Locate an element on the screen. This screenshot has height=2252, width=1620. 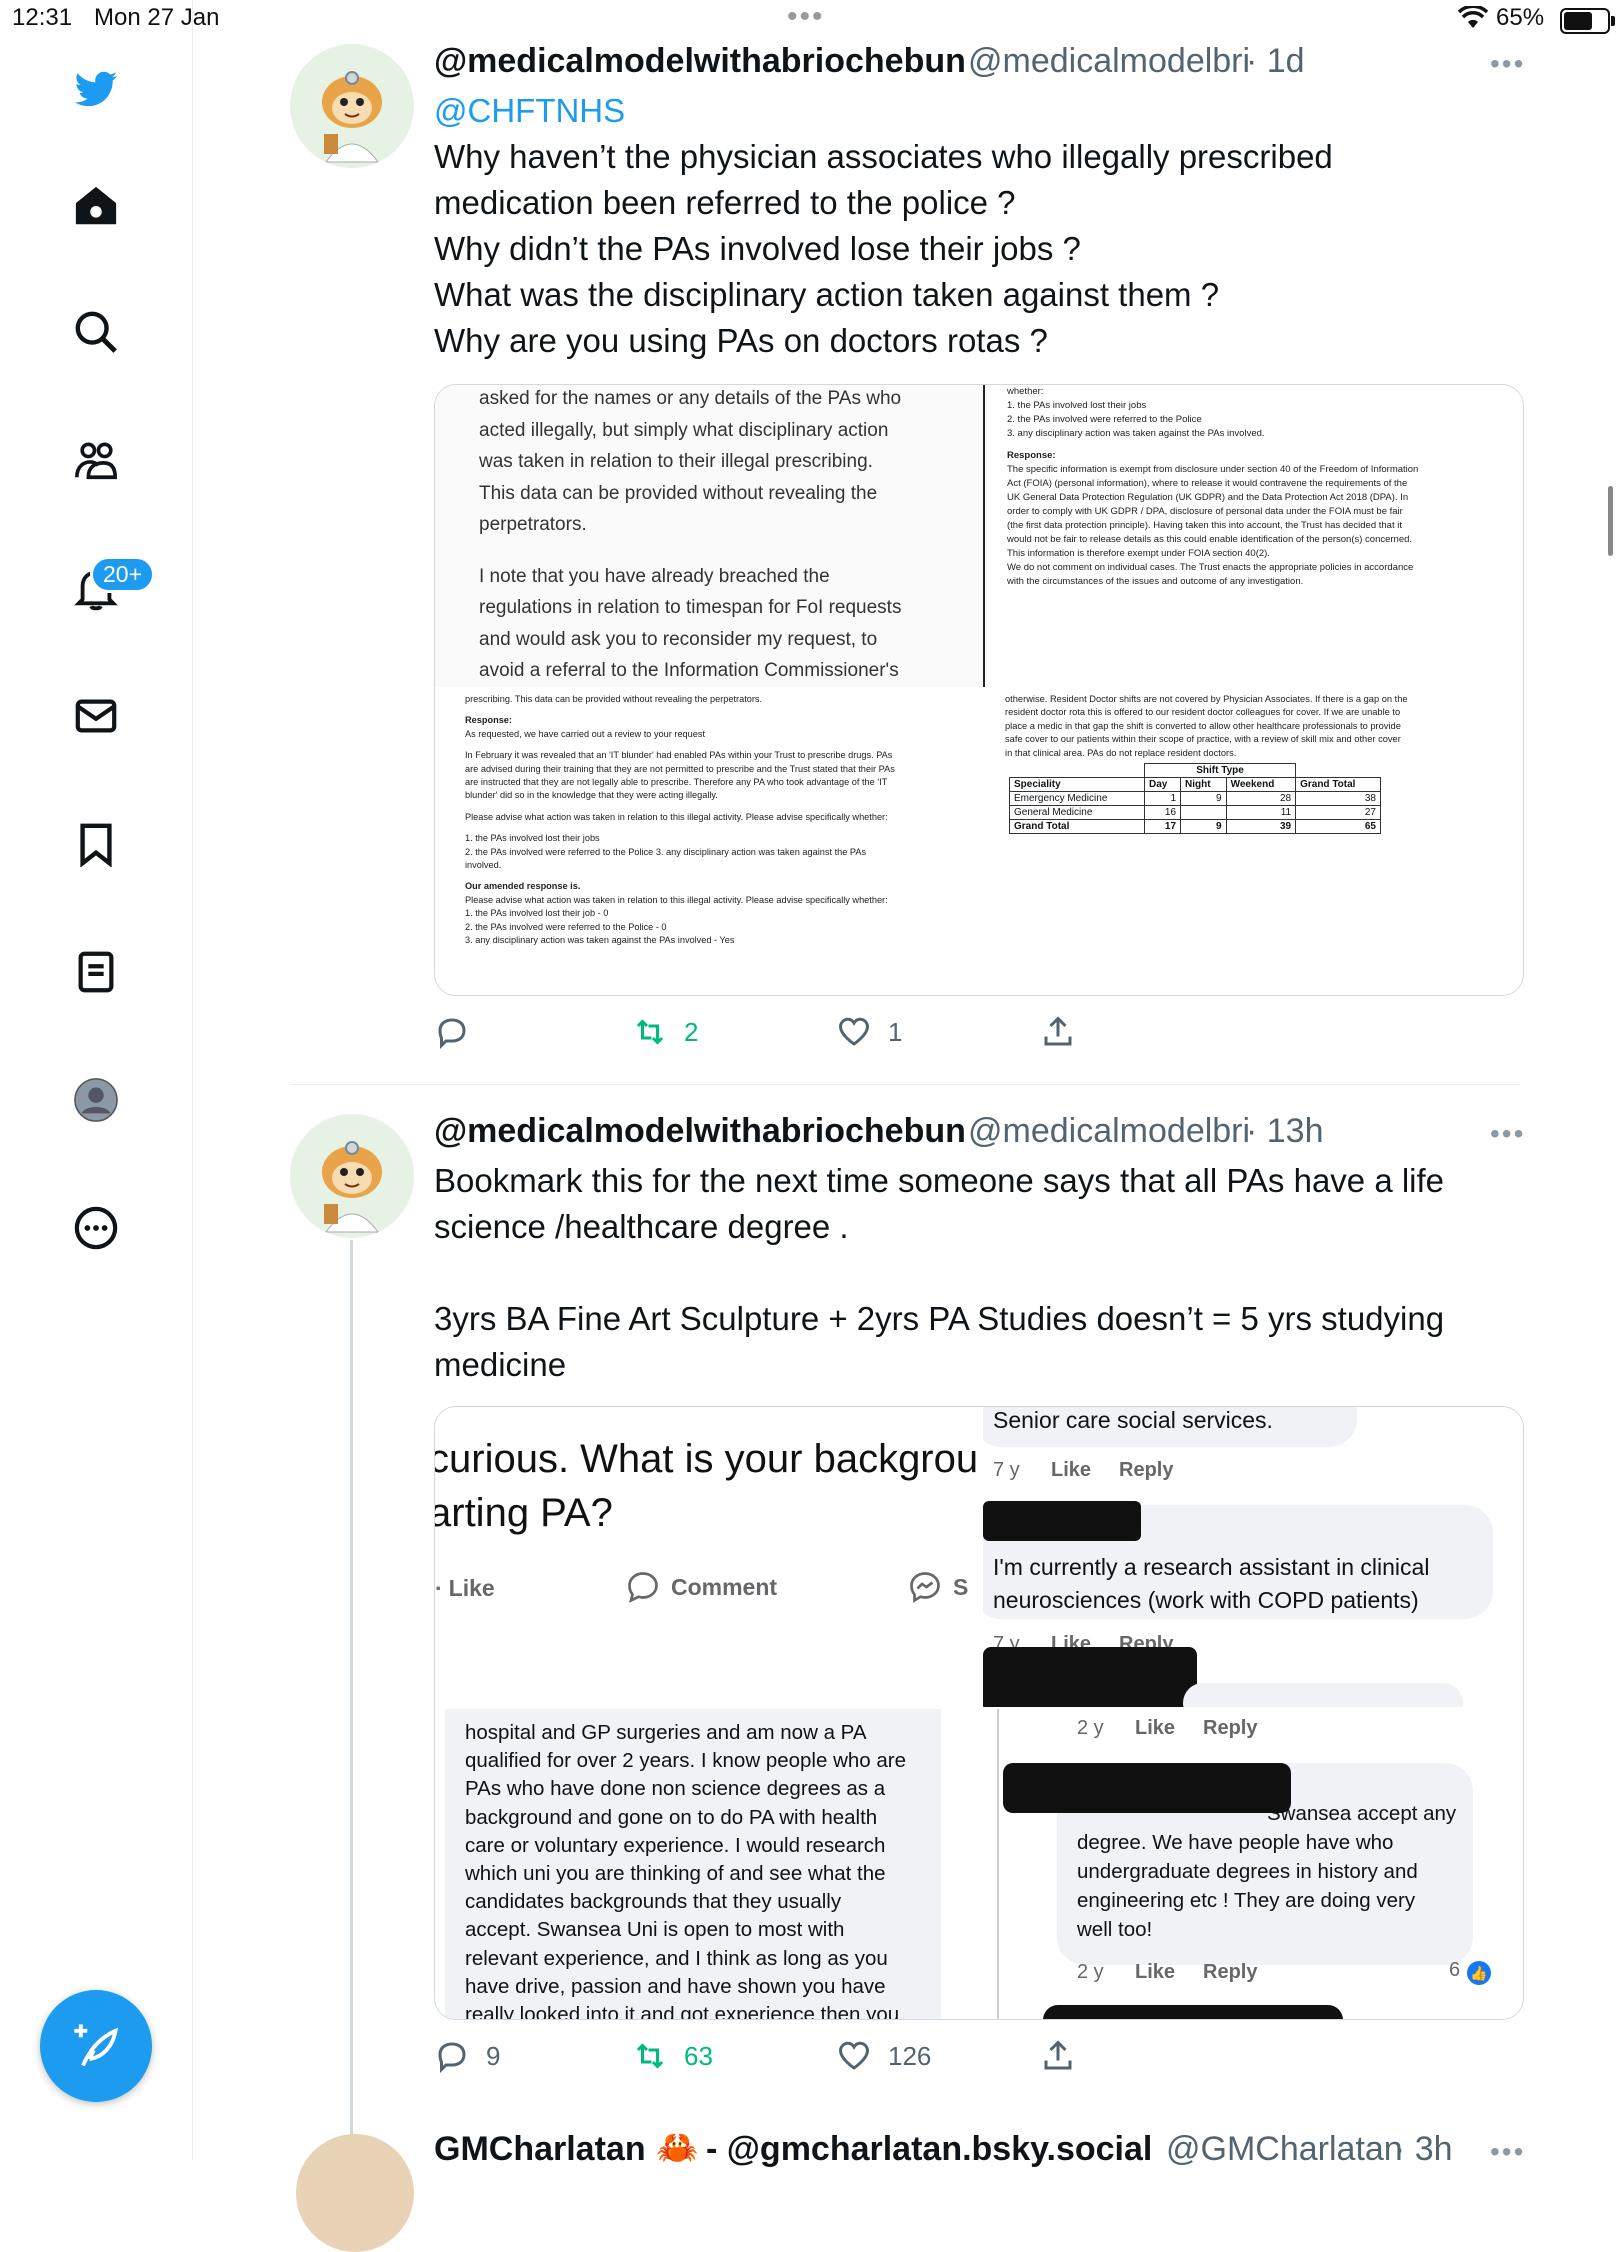
messages-icon is located at coordinates (96, 716).